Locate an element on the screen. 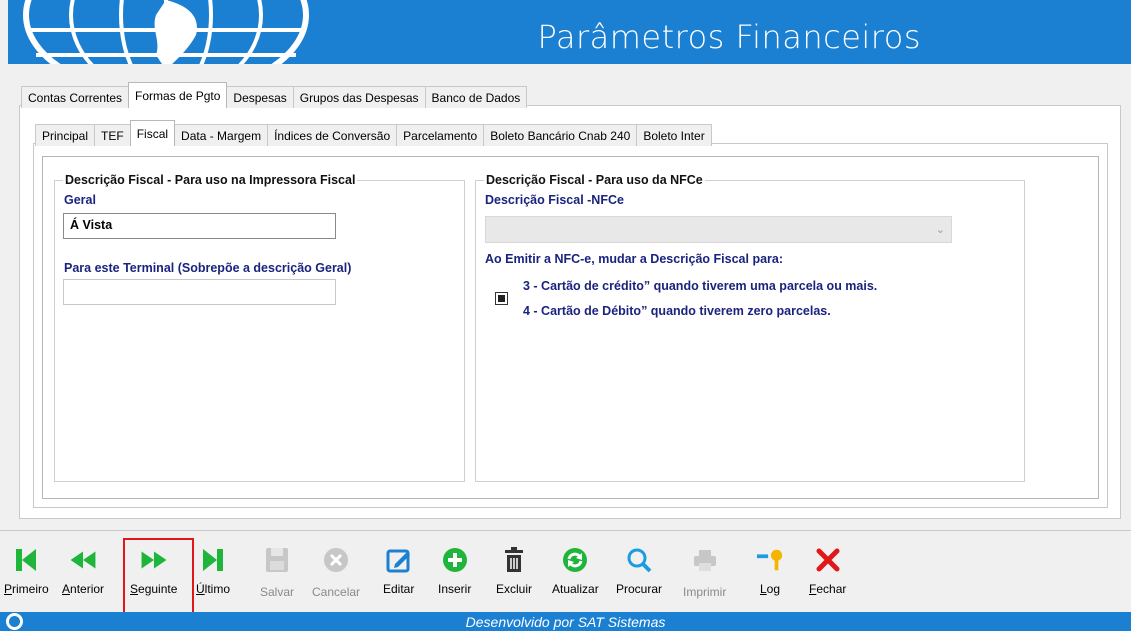  last-button: Último is located at coordinates (213, 571).